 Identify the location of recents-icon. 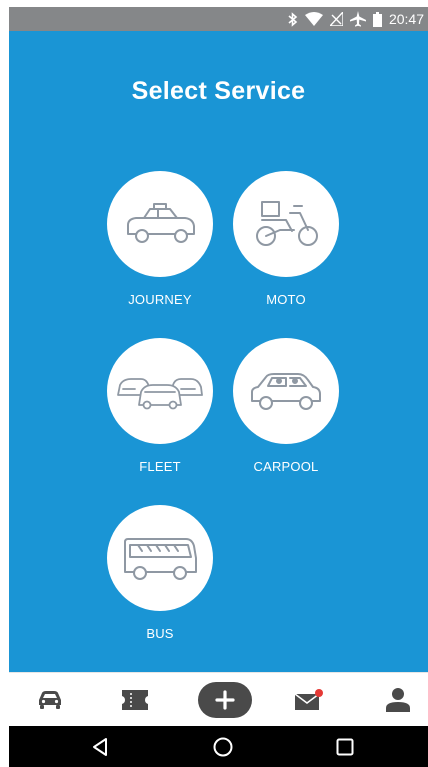
(345, 746).